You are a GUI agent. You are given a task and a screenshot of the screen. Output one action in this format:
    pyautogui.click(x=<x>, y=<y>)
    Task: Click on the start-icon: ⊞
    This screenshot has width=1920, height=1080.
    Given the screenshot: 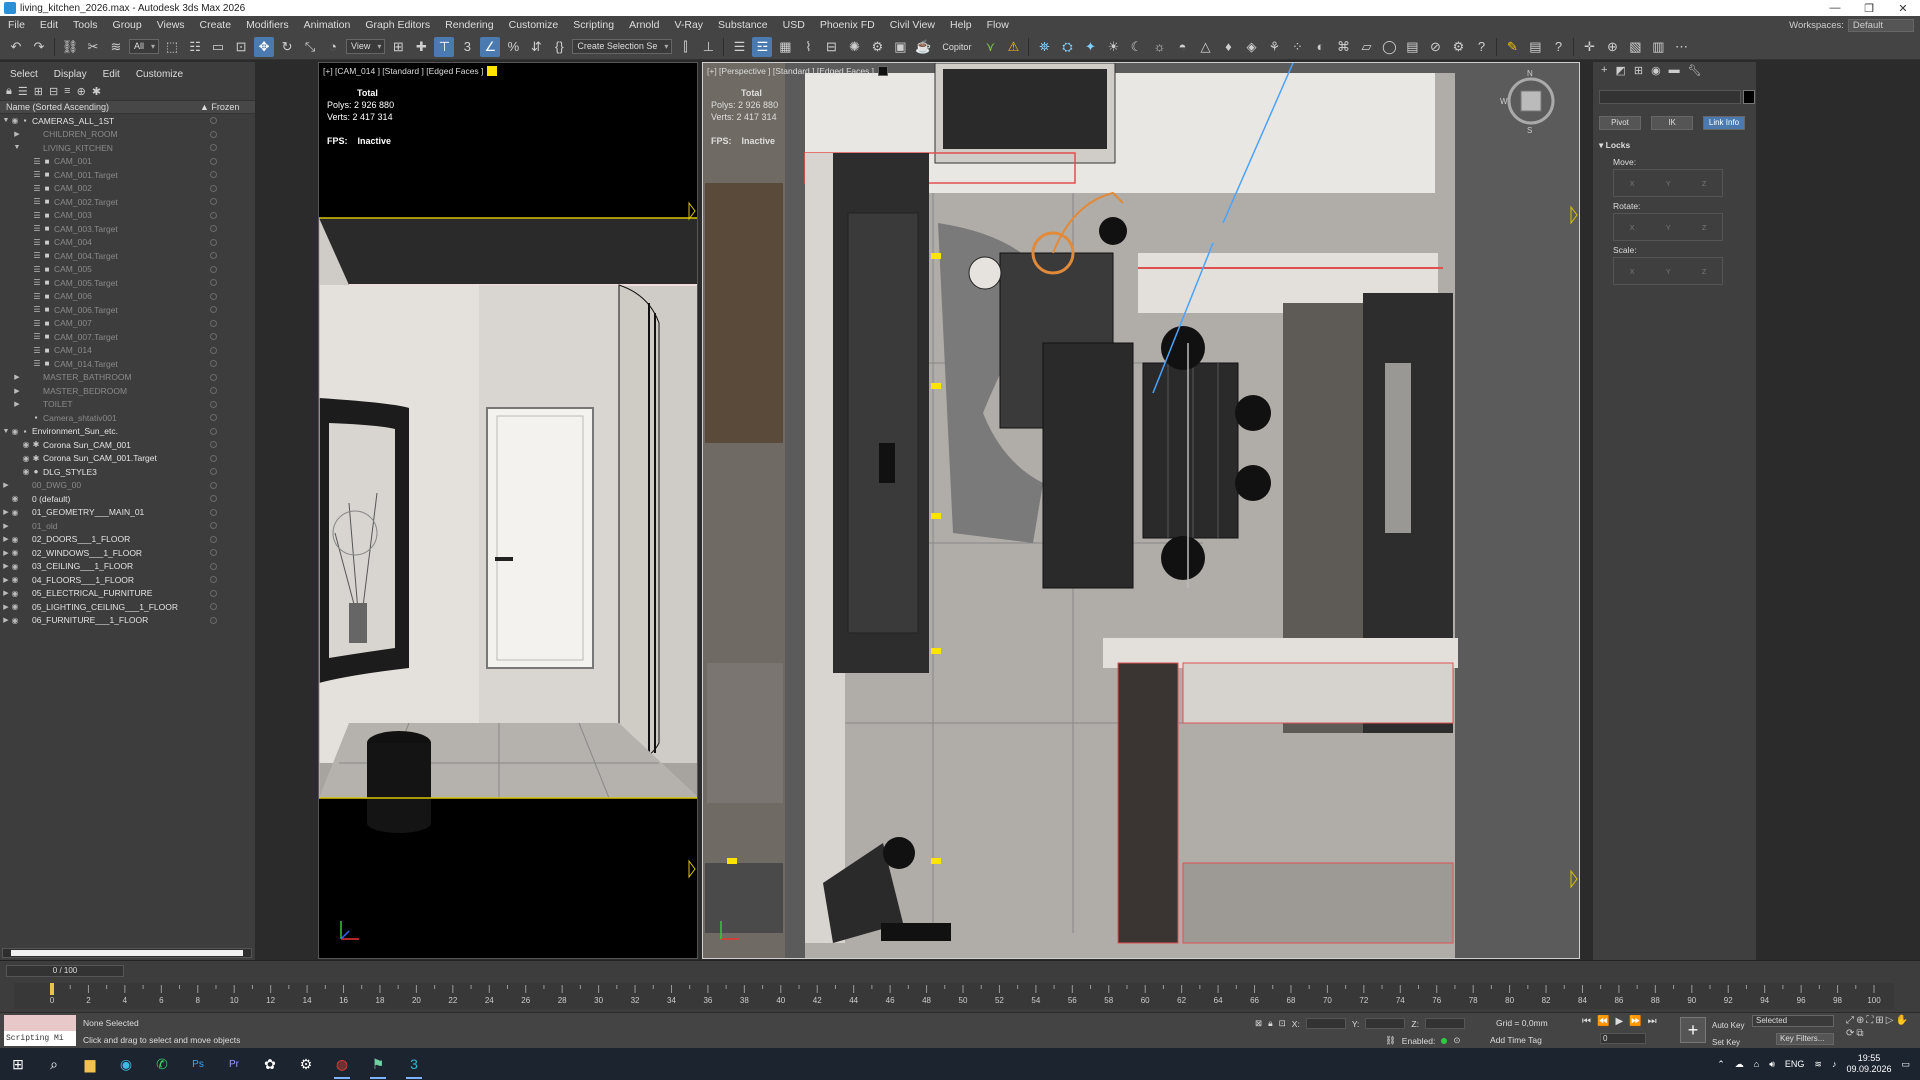 What is the action you would take?
    pyautogui.click(x=18, y=1064)
    